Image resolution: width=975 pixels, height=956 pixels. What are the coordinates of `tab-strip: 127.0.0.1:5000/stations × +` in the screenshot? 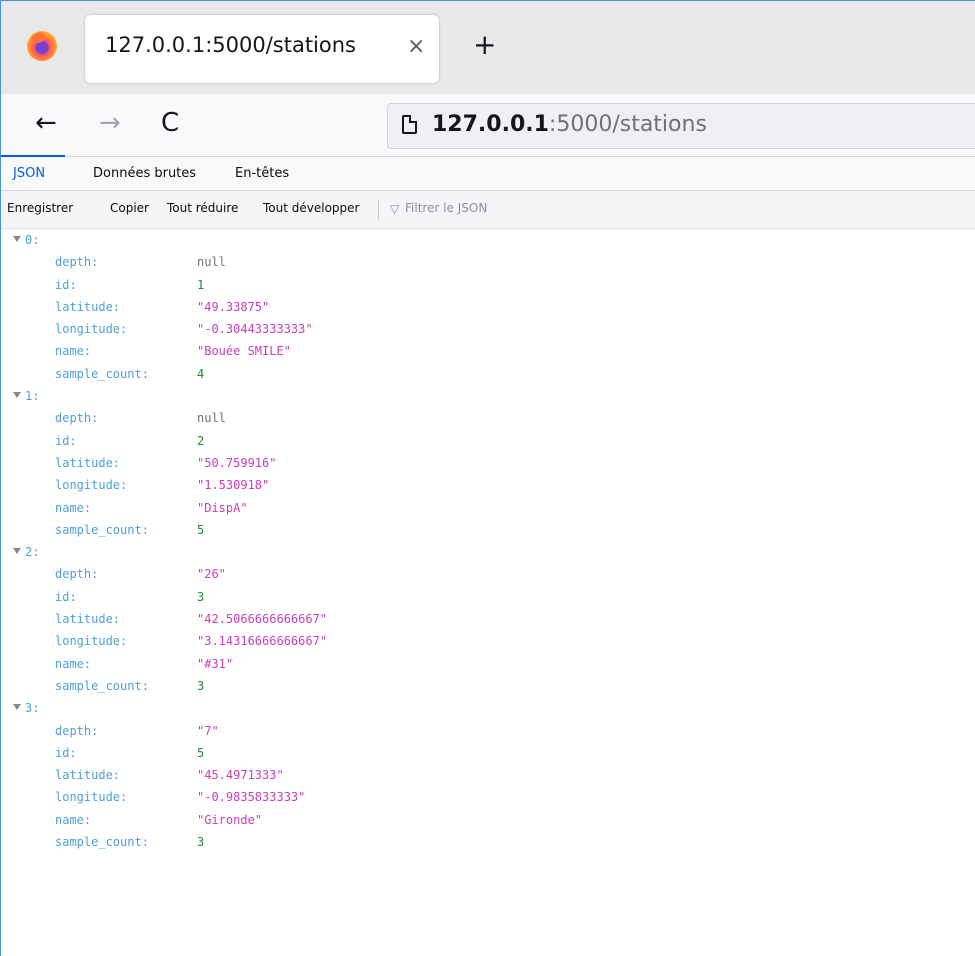 It's located at (488, 47).